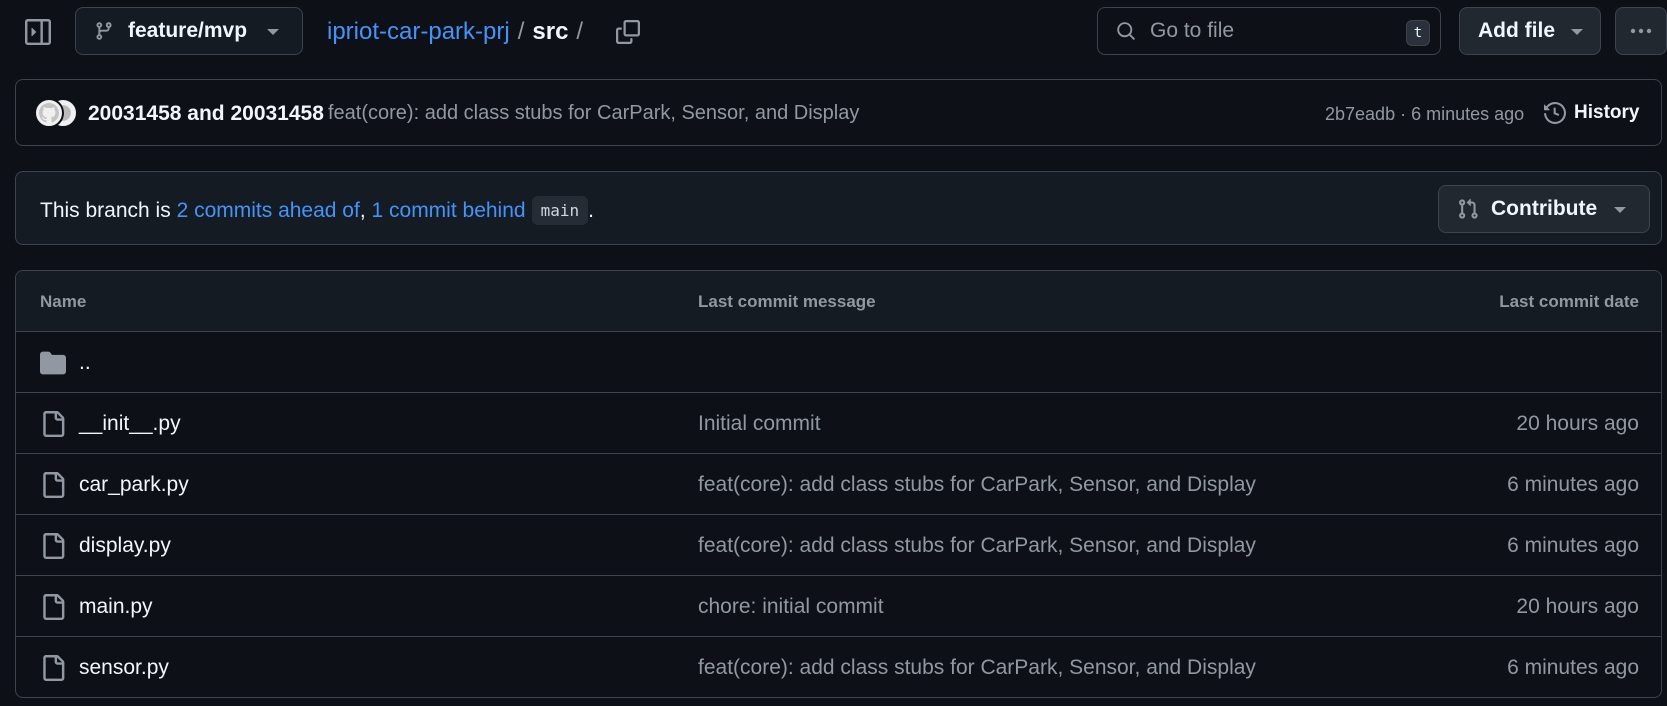  What do you see at coordinates (1569, 301) in the screenshot?
I see `column-header-date: Last commit date` at bounding box center [1569, 301].